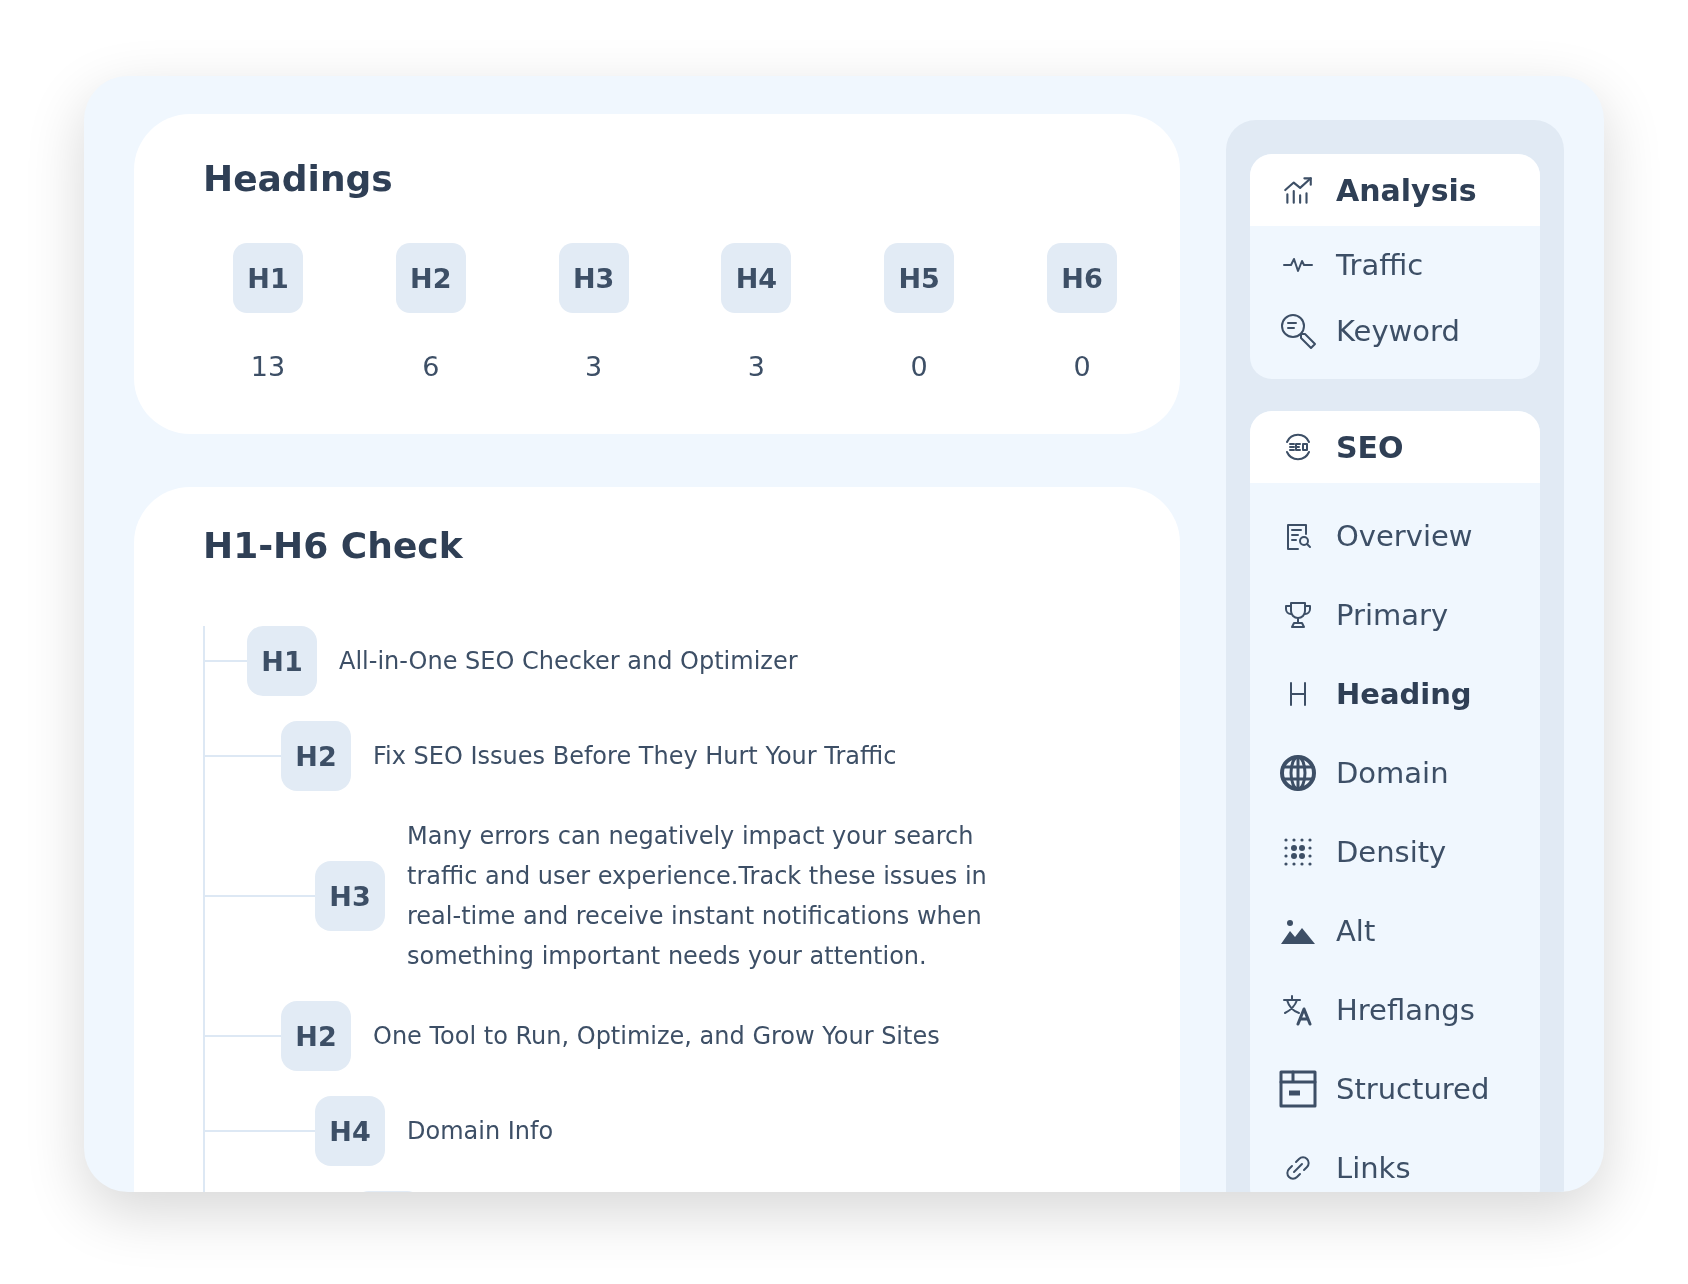 The width and height of the screenshot is (1688, 1284). I want to click on card-title: Headings, so click(298, 178).